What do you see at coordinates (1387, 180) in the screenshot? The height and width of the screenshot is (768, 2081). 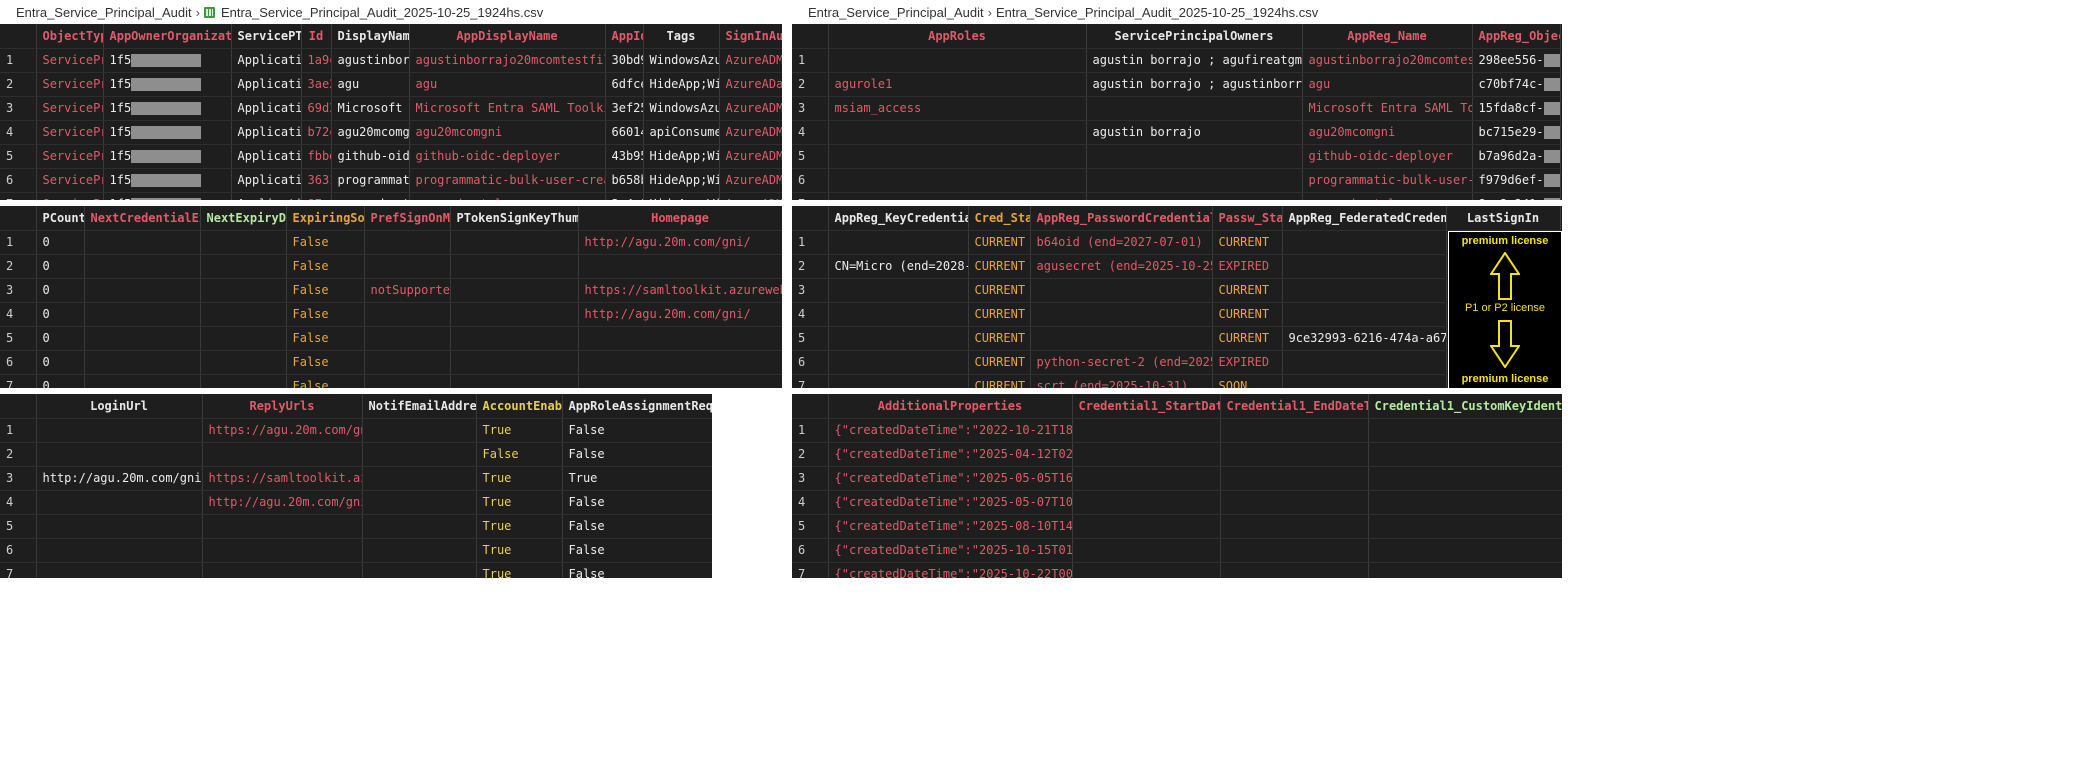 I see `table-cell: programmatic-bulk-user-creator` at bounding box center [1387, 180].